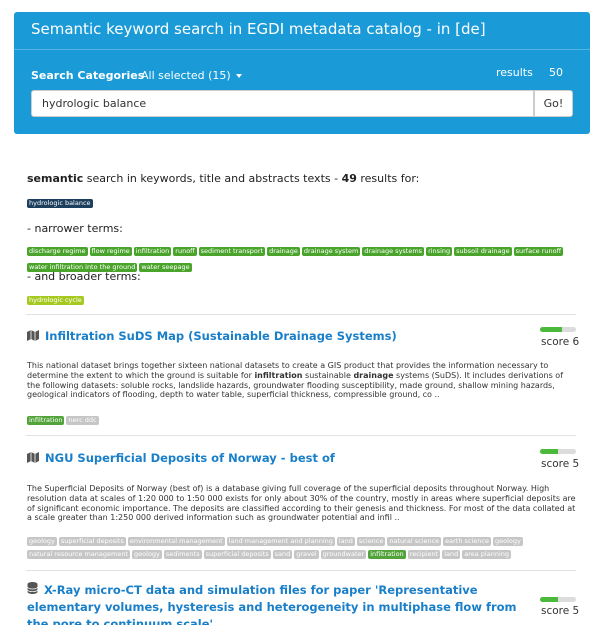  Describe the element at coordinates (483, 251) in the screenshot. I see `keyword-tag: subsoil drainage` at that location.